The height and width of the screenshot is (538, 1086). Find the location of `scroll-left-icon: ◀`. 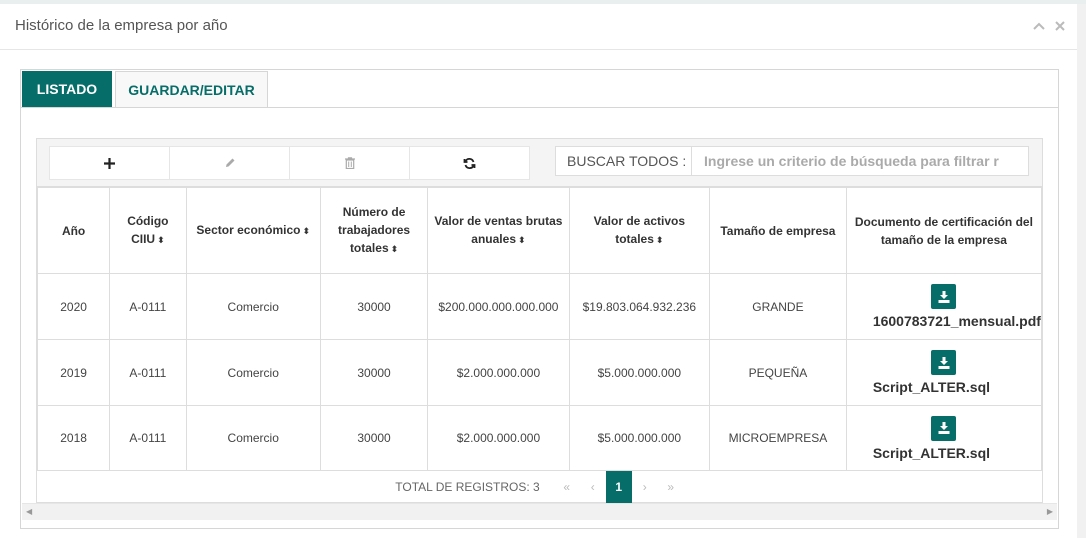

scroll-left-icon: ◀ is located at coordinates (29, 511).